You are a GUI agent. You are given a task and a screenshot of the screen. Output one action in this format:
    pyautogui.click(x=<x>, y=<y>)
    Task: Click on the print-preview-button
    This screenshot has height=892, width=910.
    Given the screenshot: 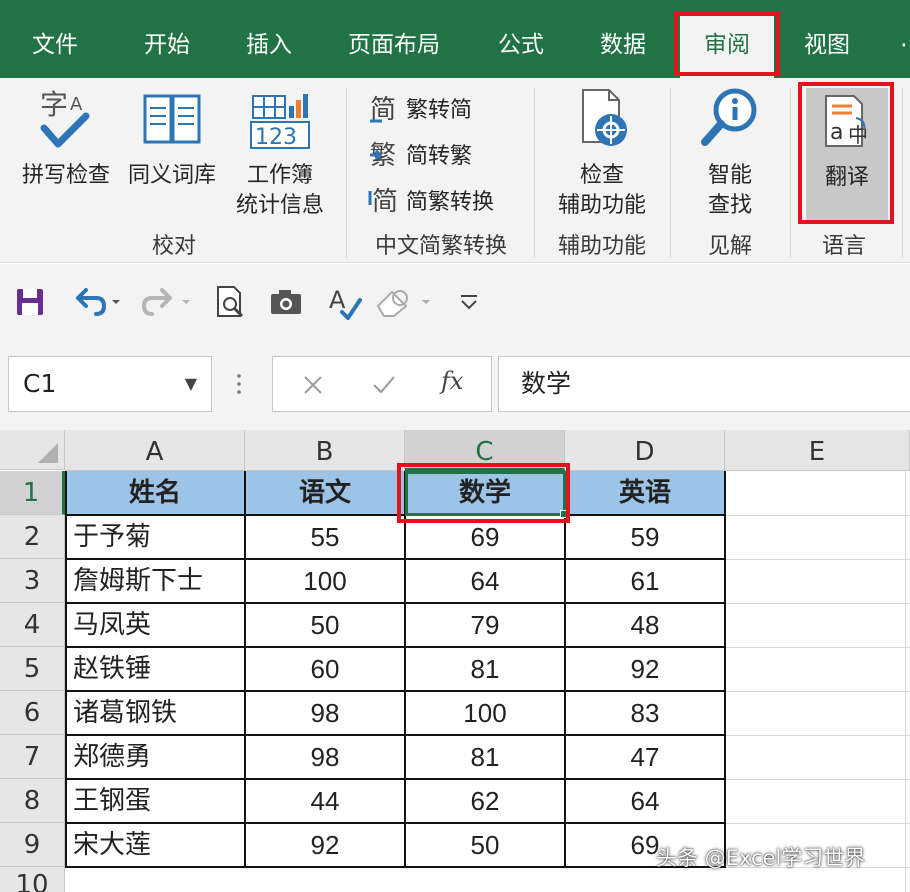 What is the action you would take?
    pyautogui.click(x=230, y=302)
    